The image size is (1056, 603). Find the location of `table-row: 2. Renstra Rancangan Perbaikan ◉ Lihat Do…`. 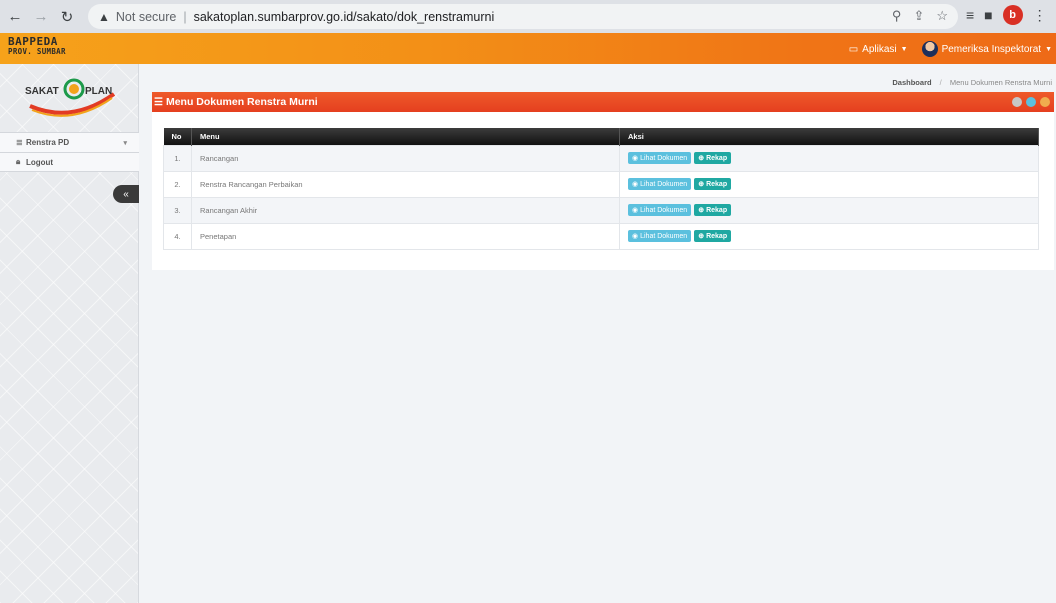

table-row: 2. Renstra Rancangan Perbaikan ◉ Lihat Do… is located at coordinates (601, 184).